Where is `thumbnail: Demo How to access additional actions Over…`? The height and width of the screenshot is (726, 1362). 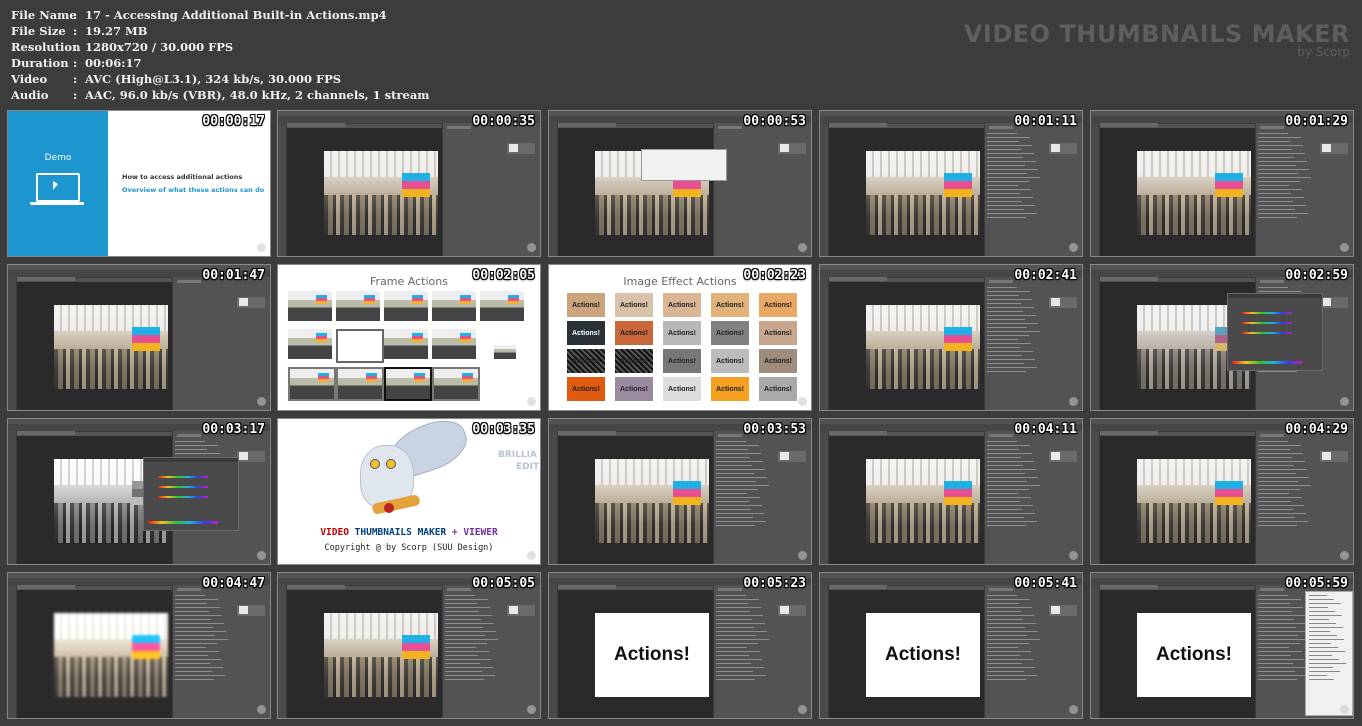 thumbnail: Demo How to access additional actions Over… is located at coordinates (139, 183).